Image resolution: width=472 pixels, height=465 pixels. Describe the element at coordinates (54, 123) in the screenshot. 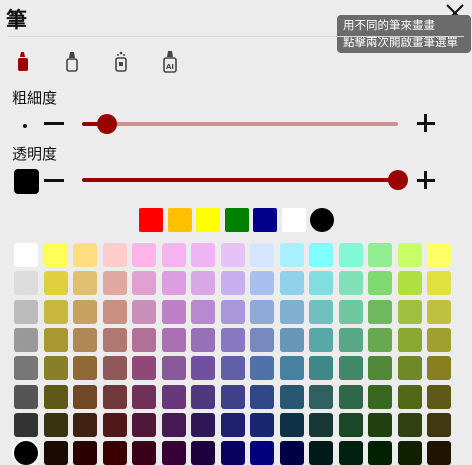

I see `thickness-decrease-button` at that location.